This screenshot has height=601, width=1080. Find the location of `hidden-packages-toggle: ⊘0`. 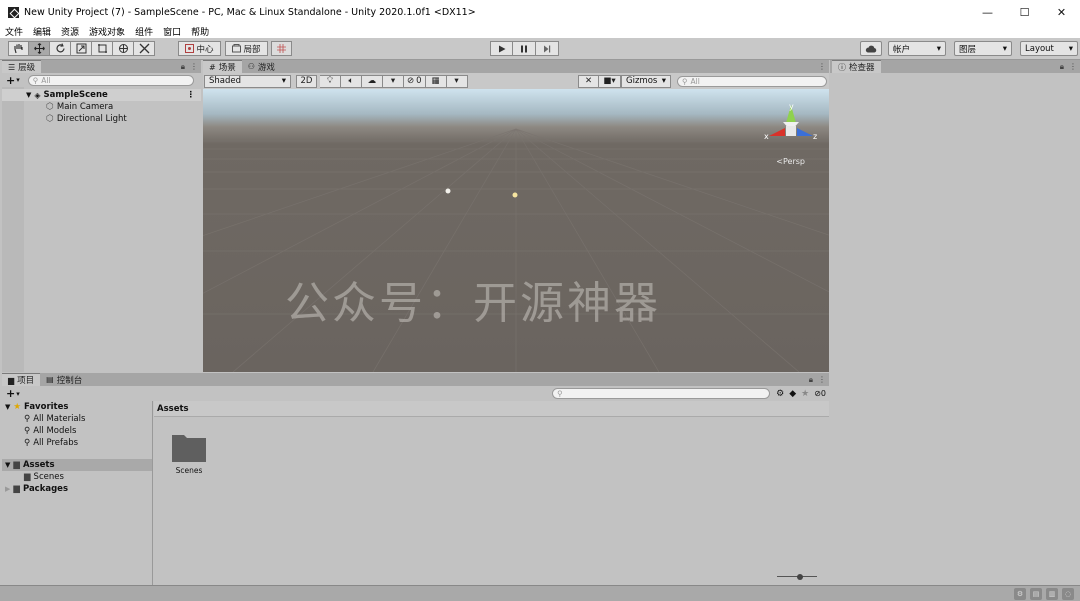

hidden-packages-toggle: ⊘0 is located at coordinates (820, 393).